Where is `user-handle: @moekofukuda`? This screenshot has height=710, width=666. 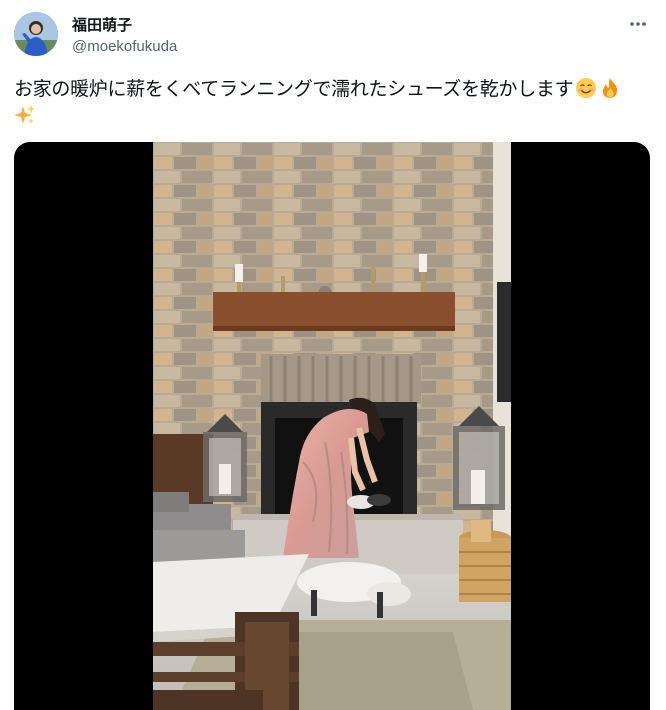 user-handle: @moekofukuda is located at coordinates (124, 46).